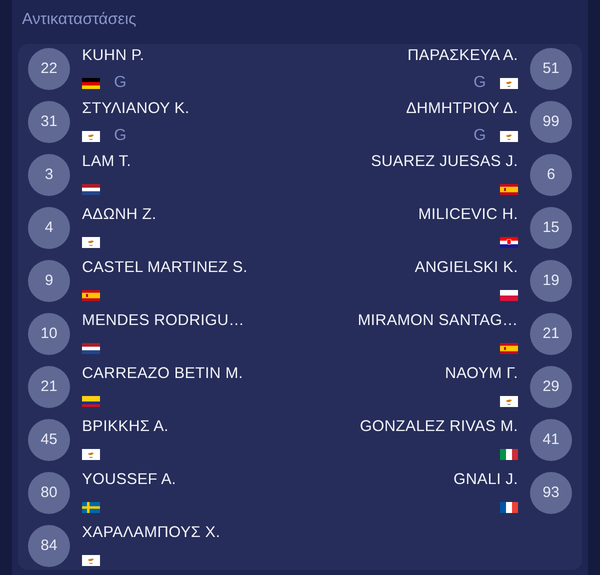 The image size is (600, 575). What do you see at coordinates (444, 162) in the screenshot?
I see `player-name: SUAREZ JUESAS J.` at bounding box center [444, 162].